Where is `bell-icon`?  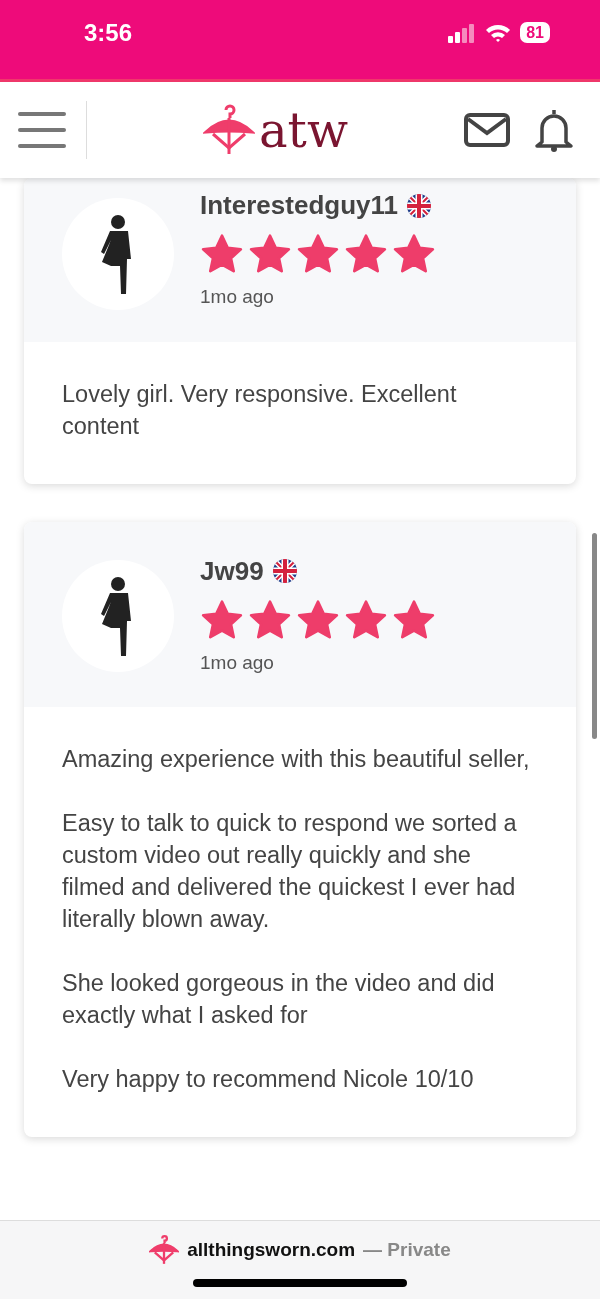 bell-icon is located at coordinates (554, 130).